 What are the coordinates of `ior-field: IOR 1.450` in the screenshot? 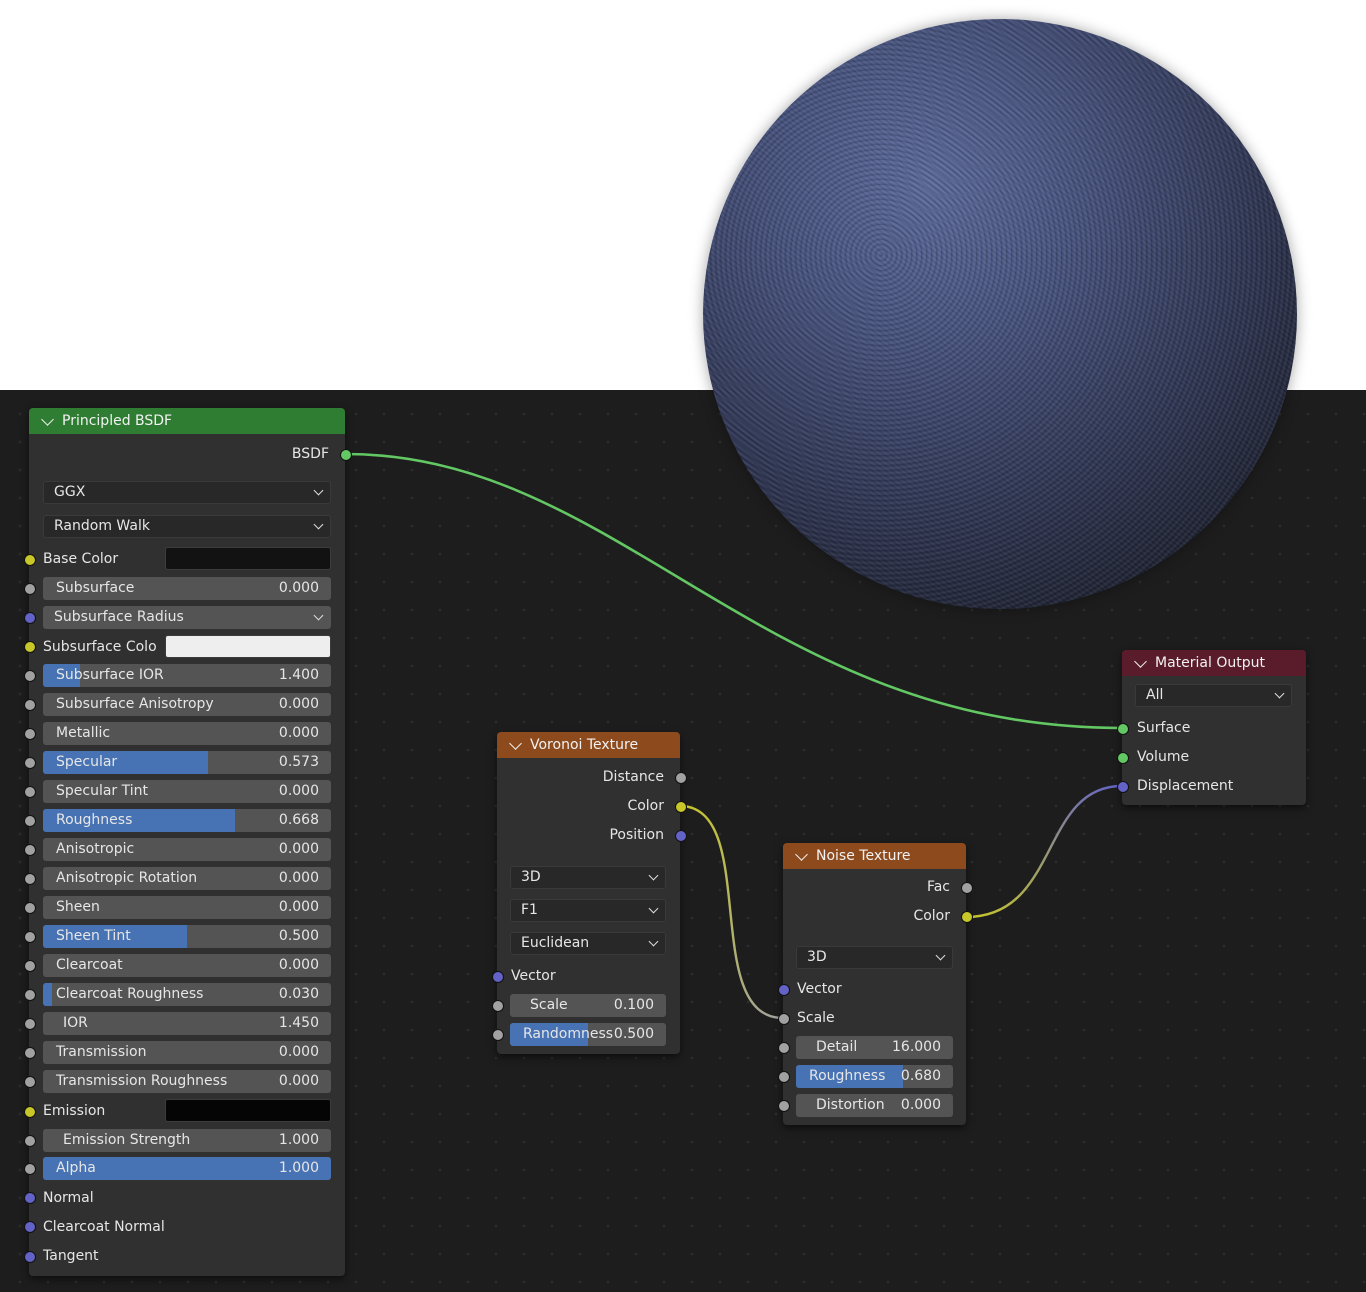 It's located at (187, 1023).